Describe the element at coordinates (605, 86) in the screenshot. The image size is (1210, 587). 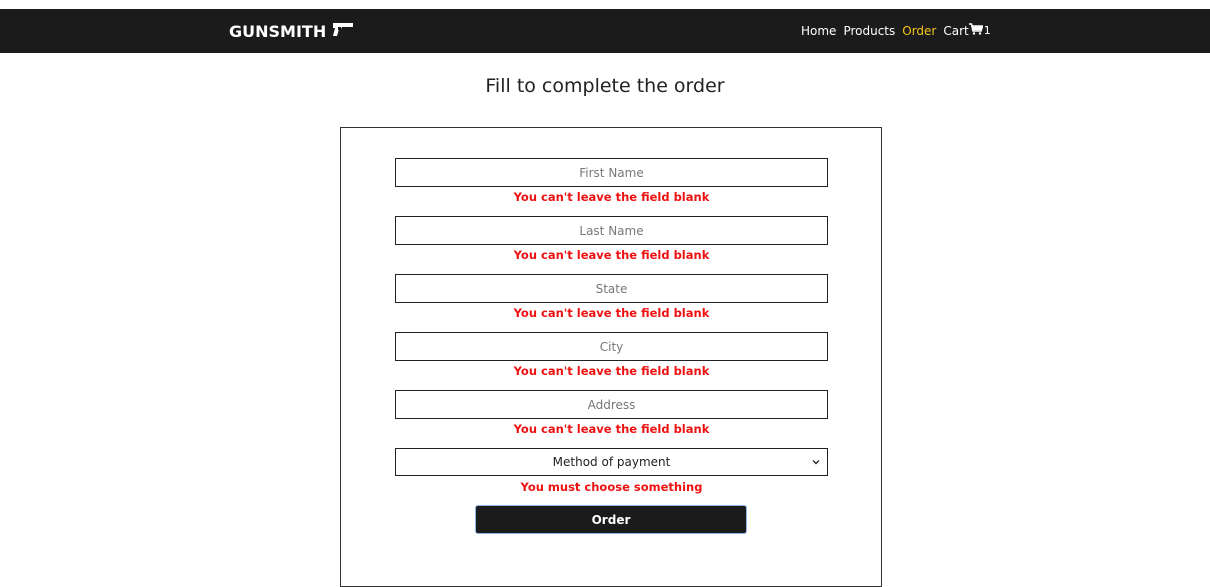
I see `page-title: Fill to complete the order` at that location.